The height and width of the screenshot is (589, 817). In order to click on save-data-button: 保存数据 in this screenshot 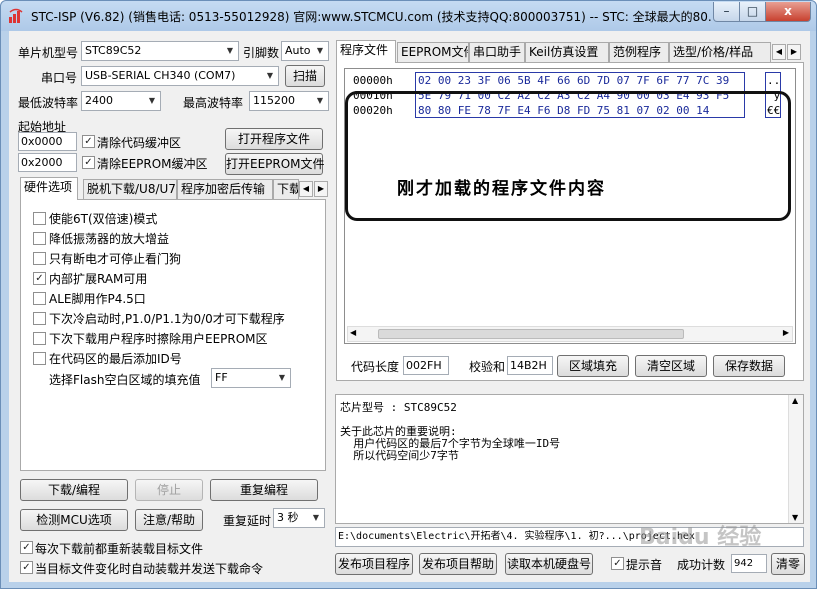, I will do `click(749, 366)`.